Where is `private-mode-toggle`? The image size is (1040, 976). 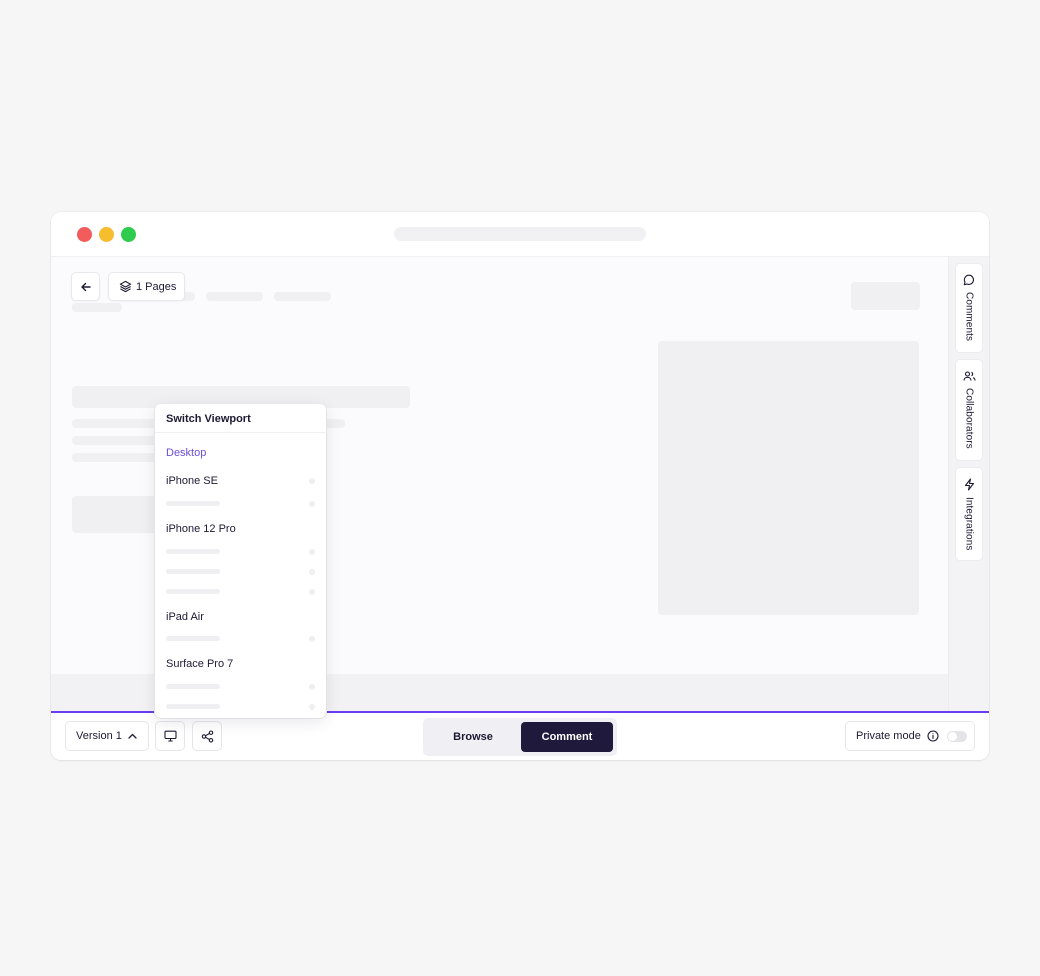
private-mode-toggle is located at coordinates (956, 736).